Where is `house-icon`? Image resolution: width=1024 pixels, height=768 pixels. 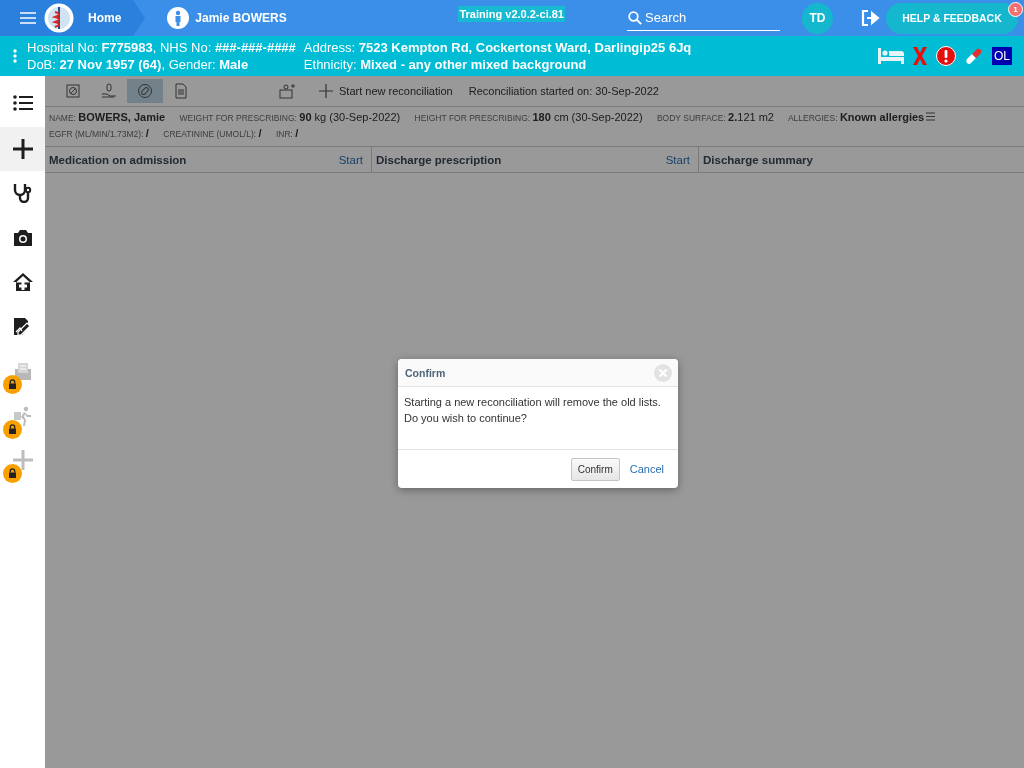 house-icon is located at coordinates (22, 282).